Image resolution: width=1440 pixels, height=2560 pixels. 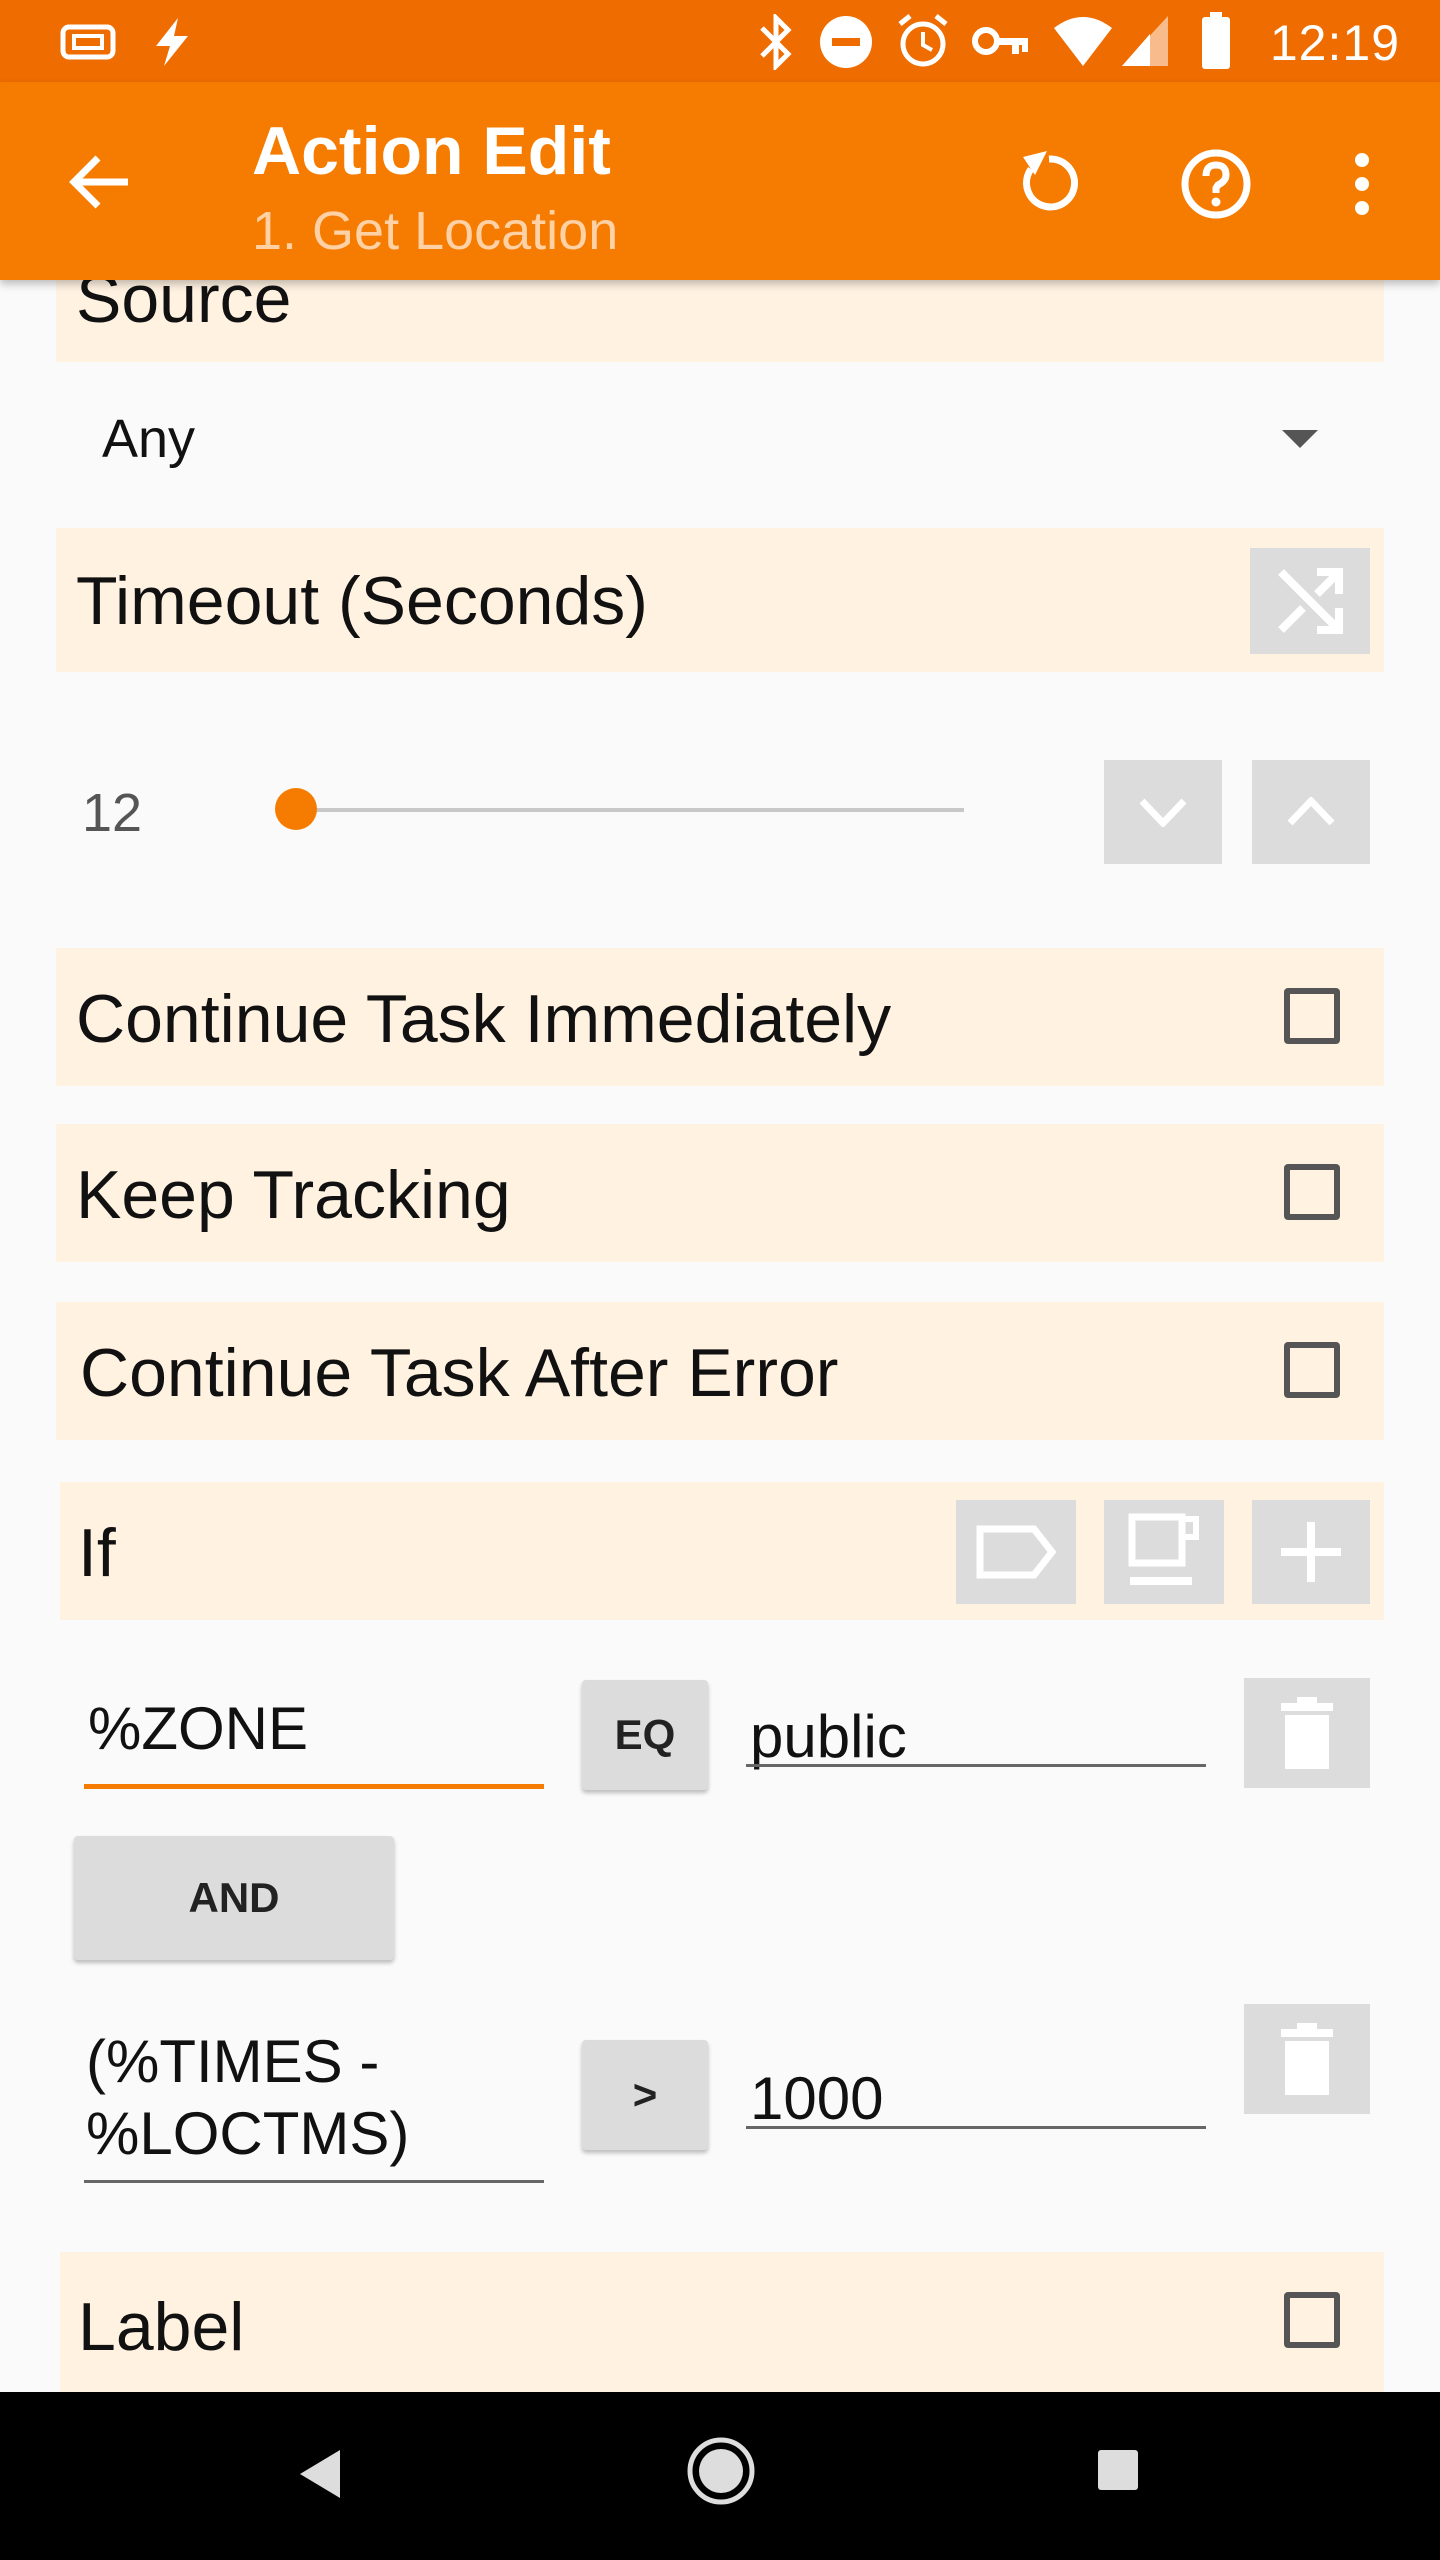 I want to click on condition-1-op-button: EQ, so click(x=645, y=1735).